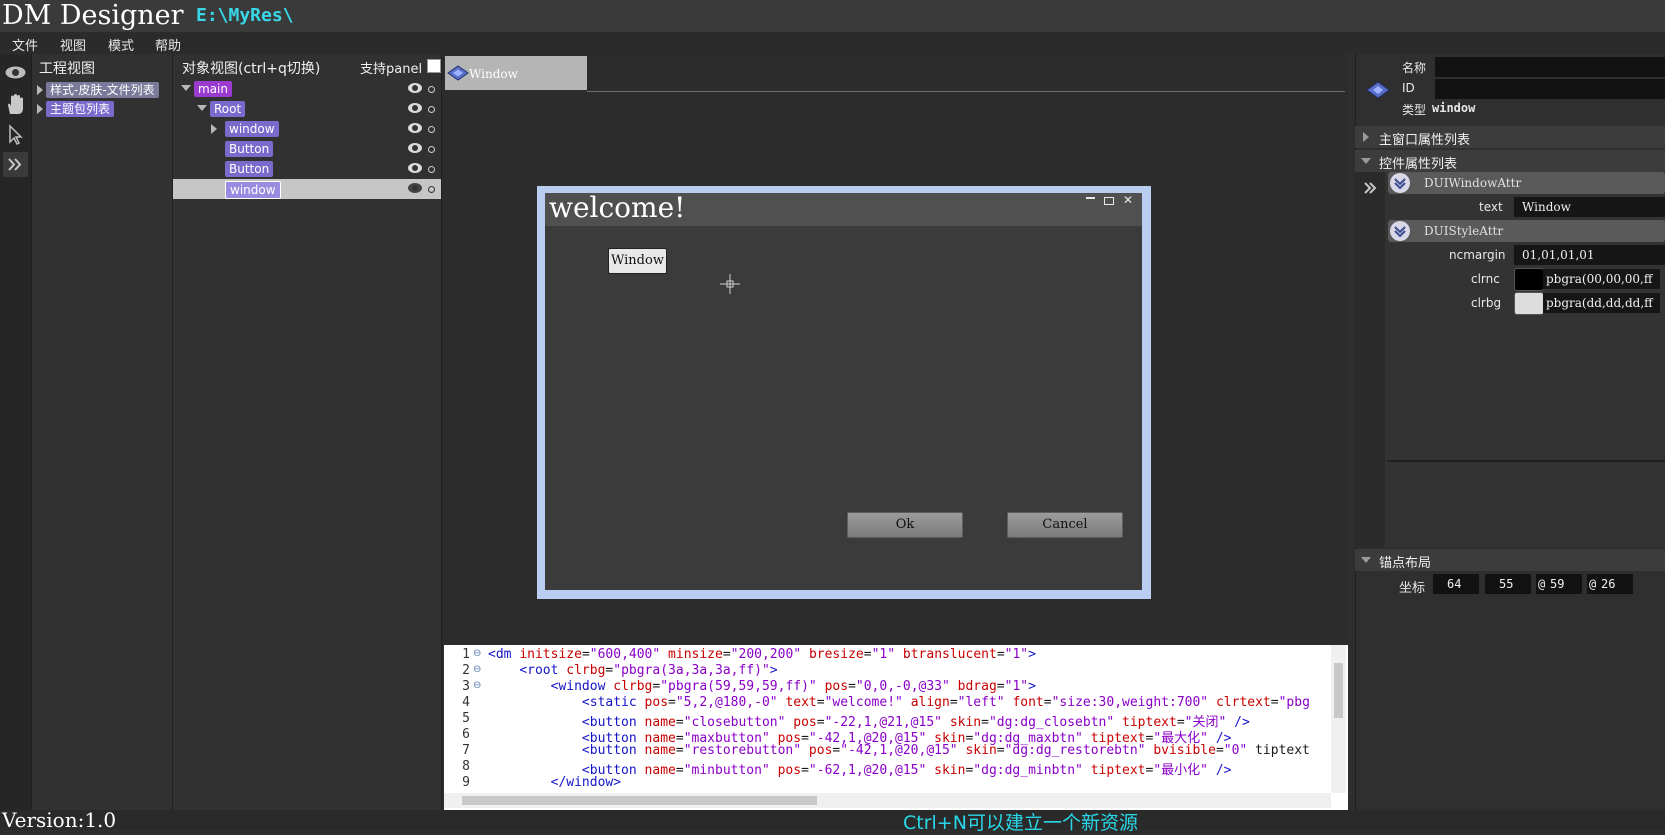  Describe the element at coordinates (1020, 823) in the screenshot. I see `hint-text: Ctrl+N可以建立一个新资源` at that location.